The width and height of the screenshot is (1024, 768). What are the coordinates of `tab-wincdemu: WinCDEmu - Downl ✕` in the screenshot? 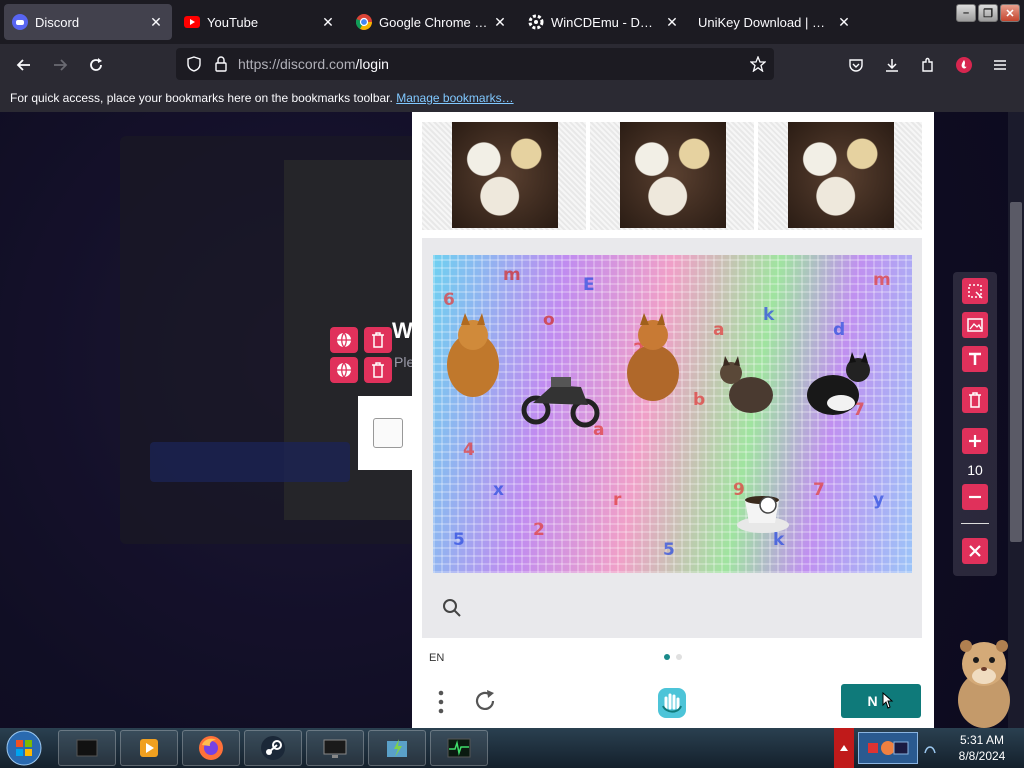 It's located at (604, 22).